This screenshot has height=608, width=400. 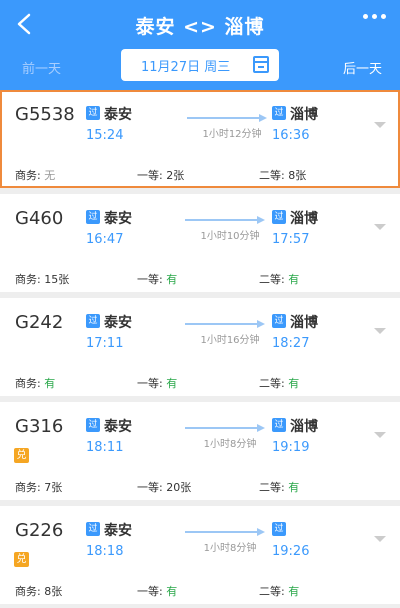 What do you see at coordinates (105, 239) in the screenshot?
I see `departure-time: 16:47` at bounding box center [105, 239].